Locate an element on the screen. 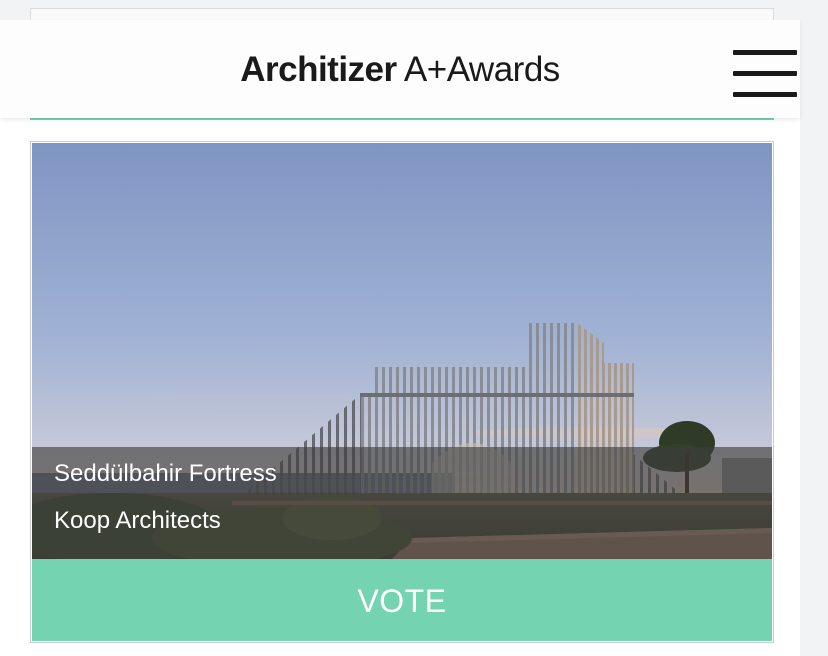 This screenshot has width=828, height=656. site-header: Architizer A+Awards is located at coordinates (400, 69).